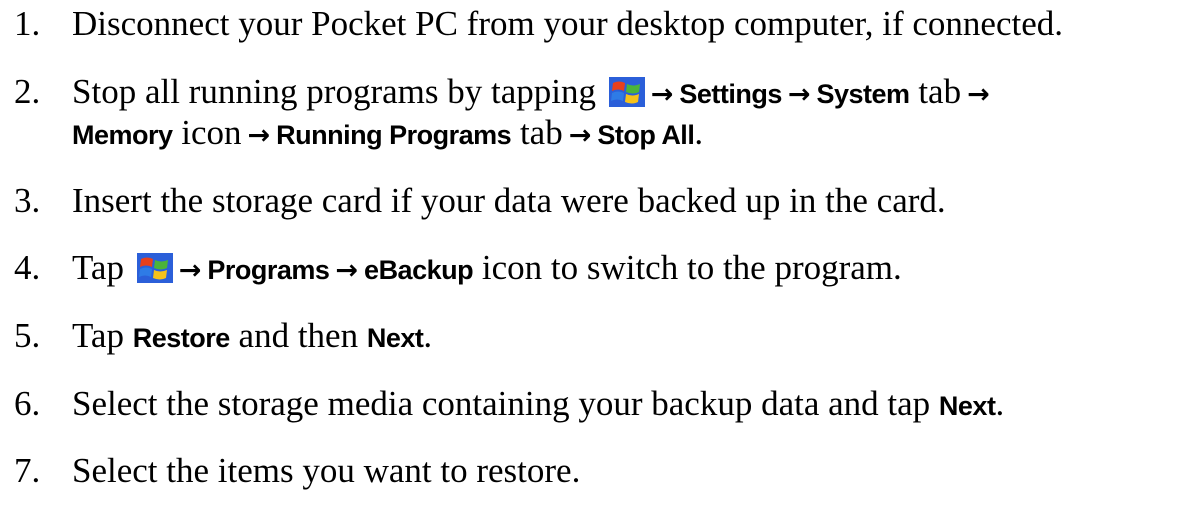  I want to click on menu-stop-all: Stop All, so click(646, 135).